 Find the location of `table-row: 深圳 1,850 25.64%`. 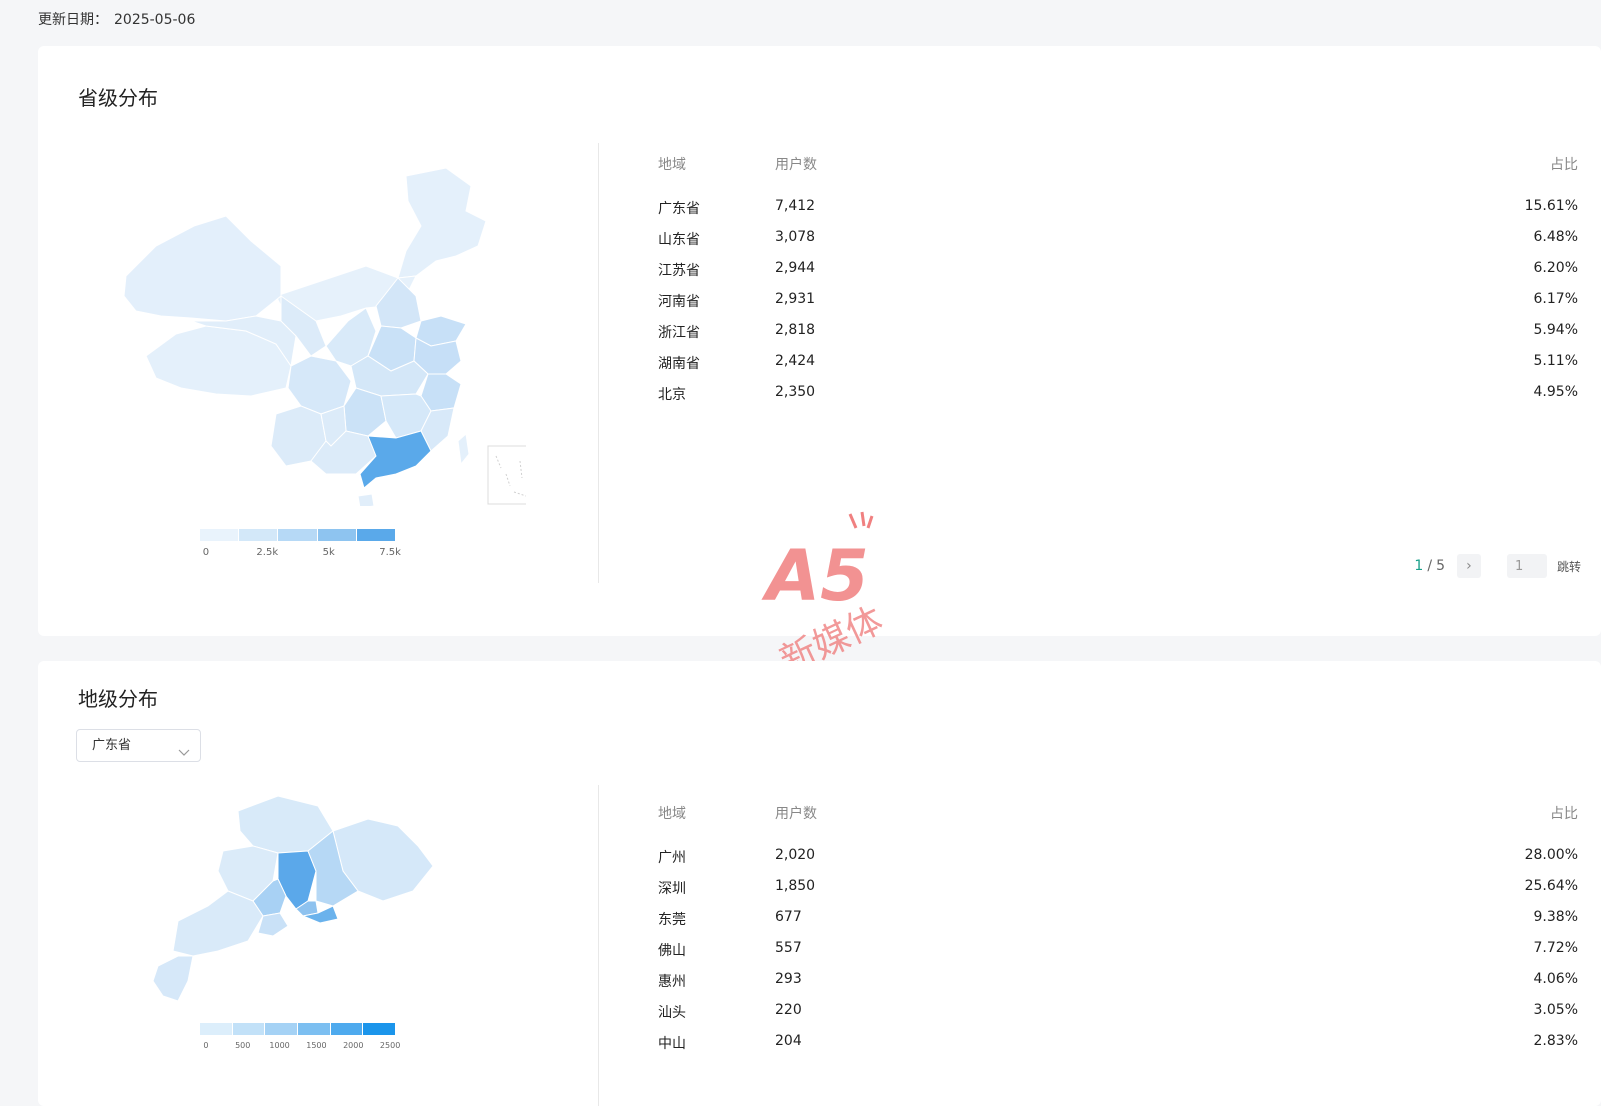

table-row: 深圳 1,850 25.64% is located at coordinates (1118, 893).